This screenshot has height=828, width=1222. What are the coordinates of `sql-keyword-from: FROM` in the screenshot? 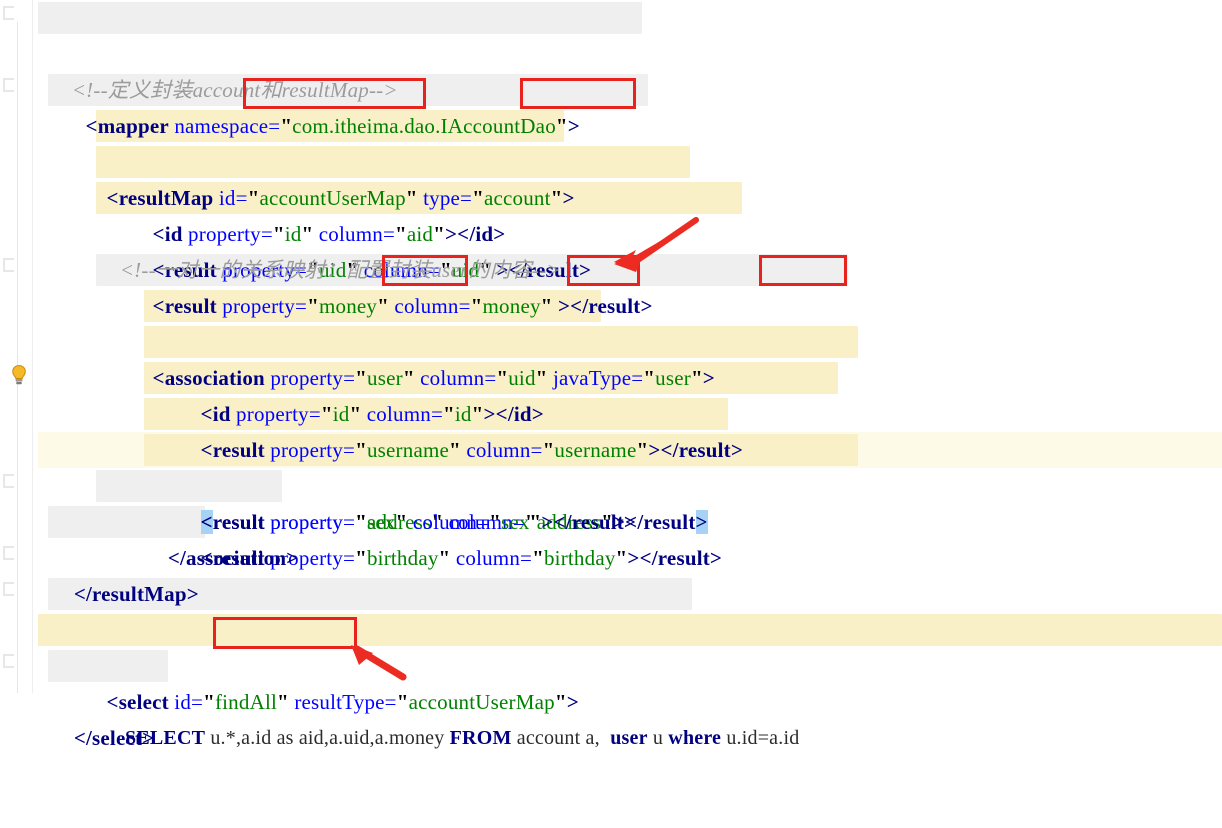 It's located at (480, 738).